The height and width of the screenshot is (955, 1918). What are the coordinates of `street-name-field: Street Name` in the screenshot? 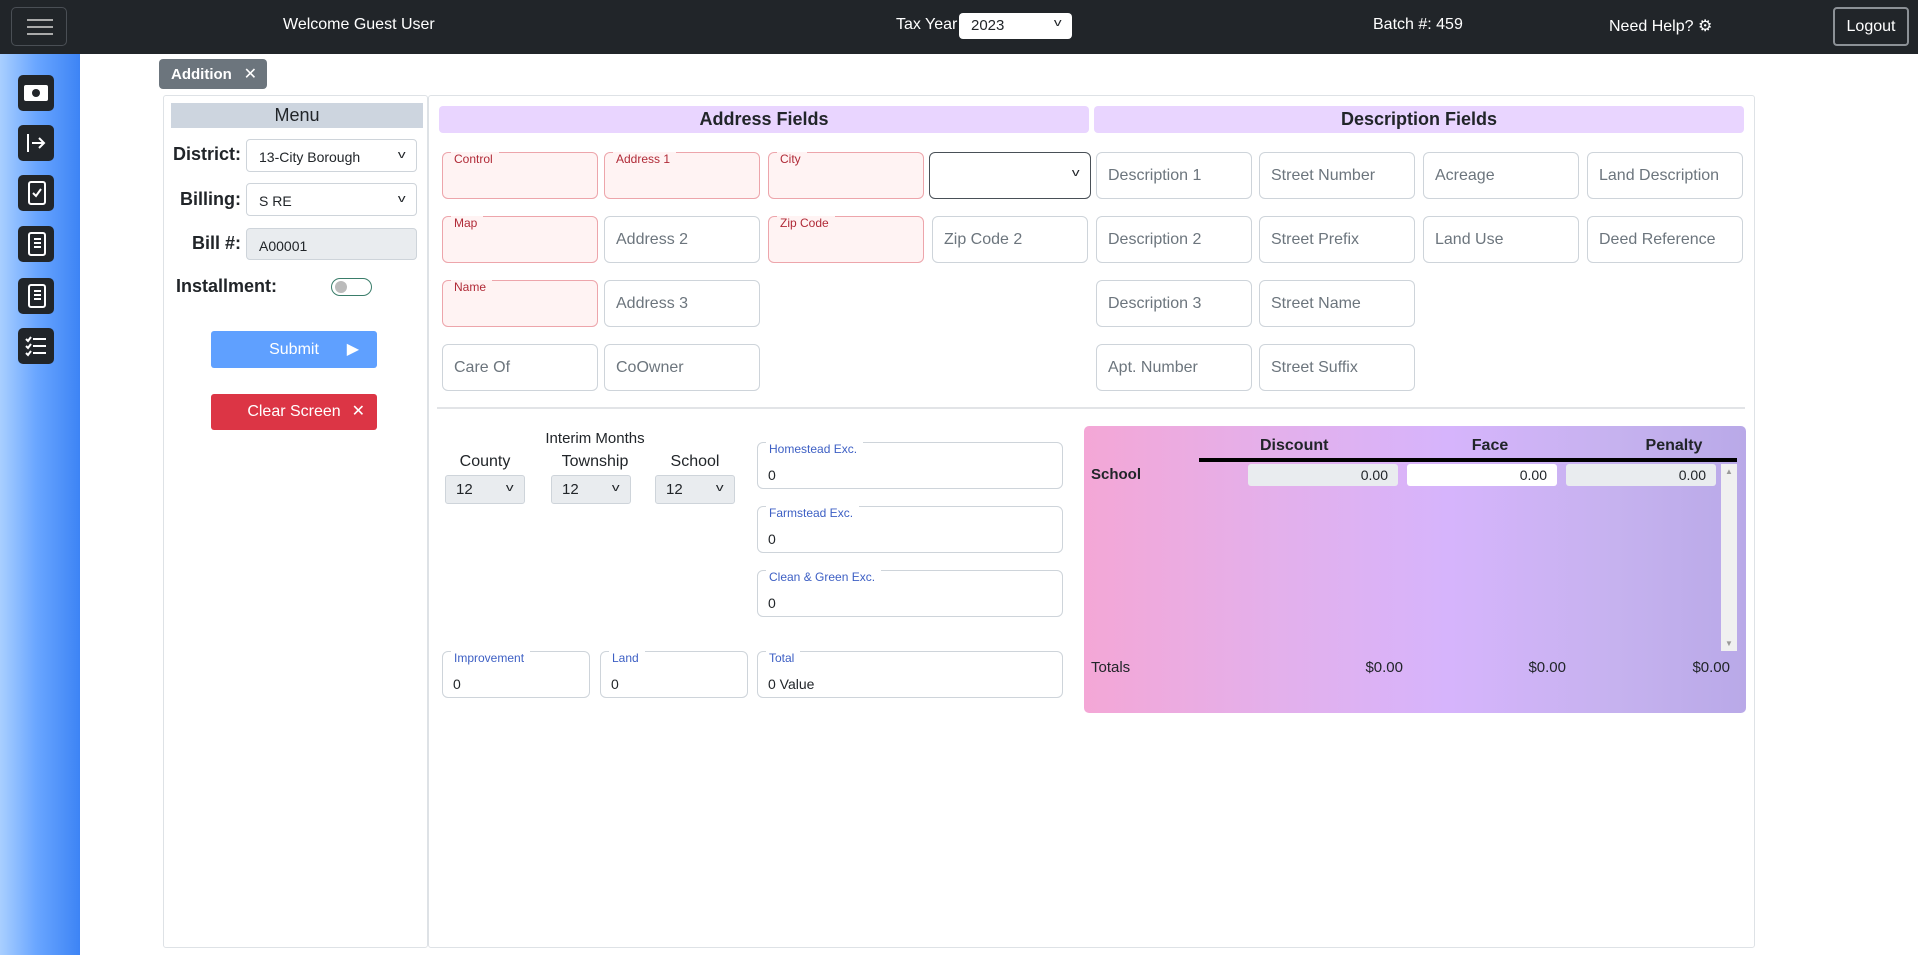 It's located at (1337, 303).